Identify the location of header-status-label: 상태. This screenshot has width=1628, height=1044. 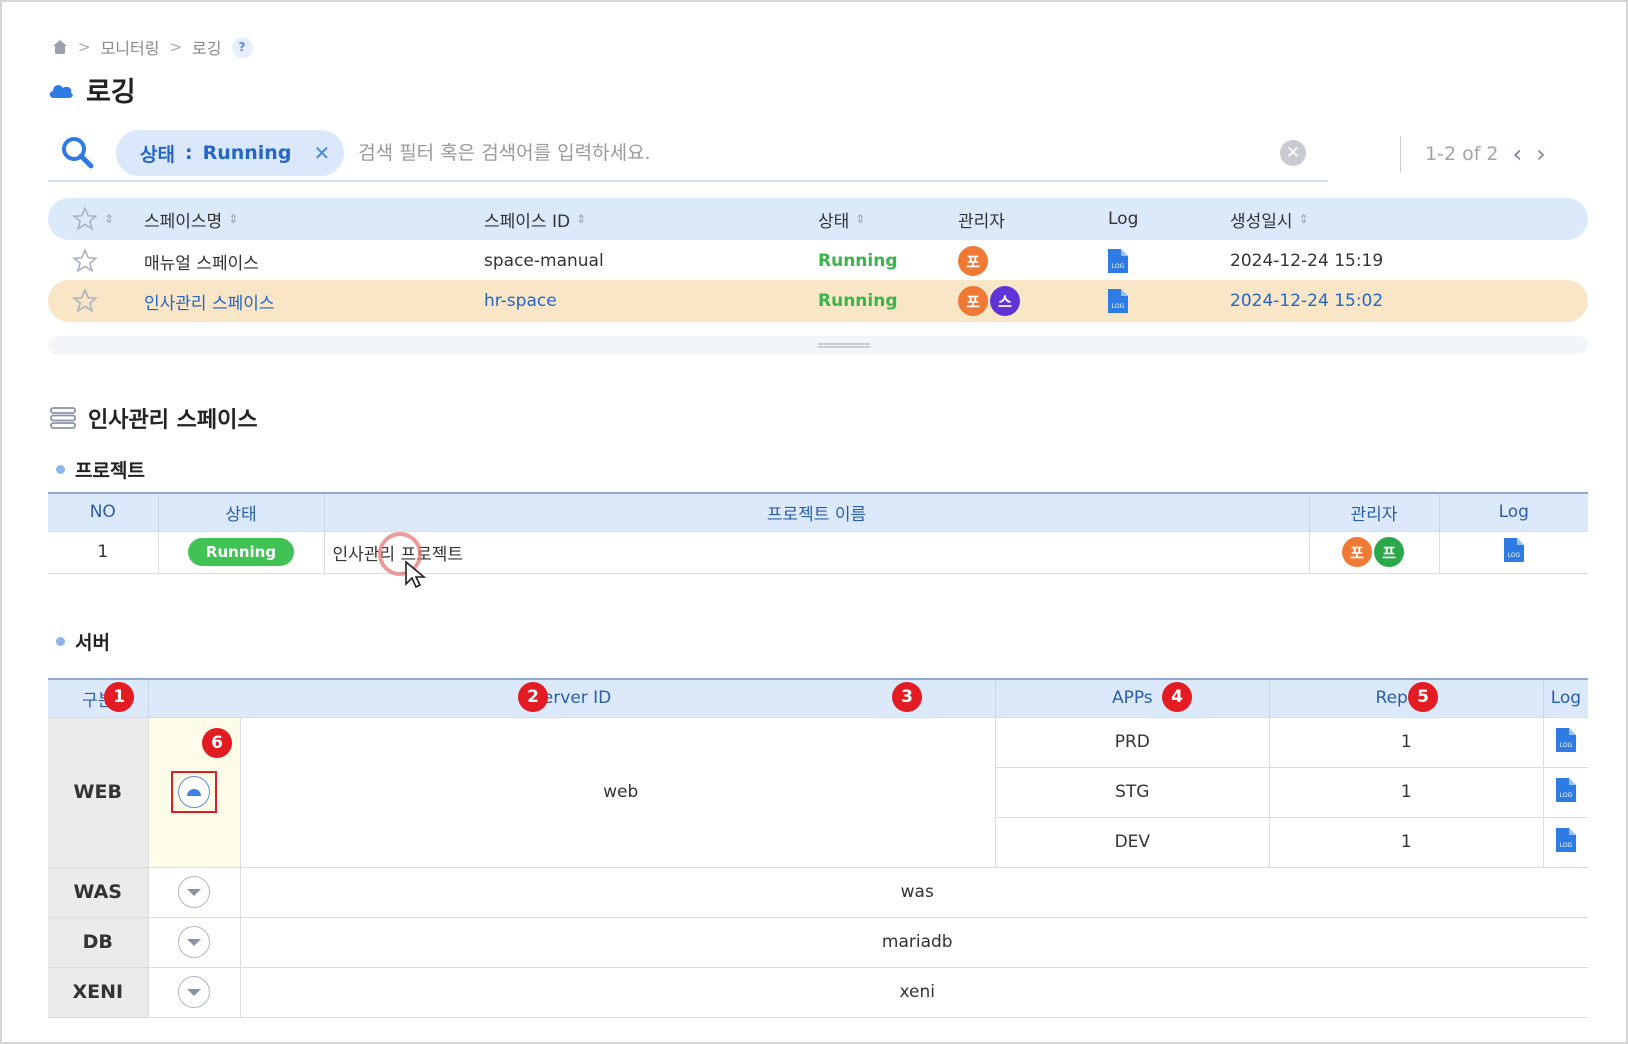
(834, 221).